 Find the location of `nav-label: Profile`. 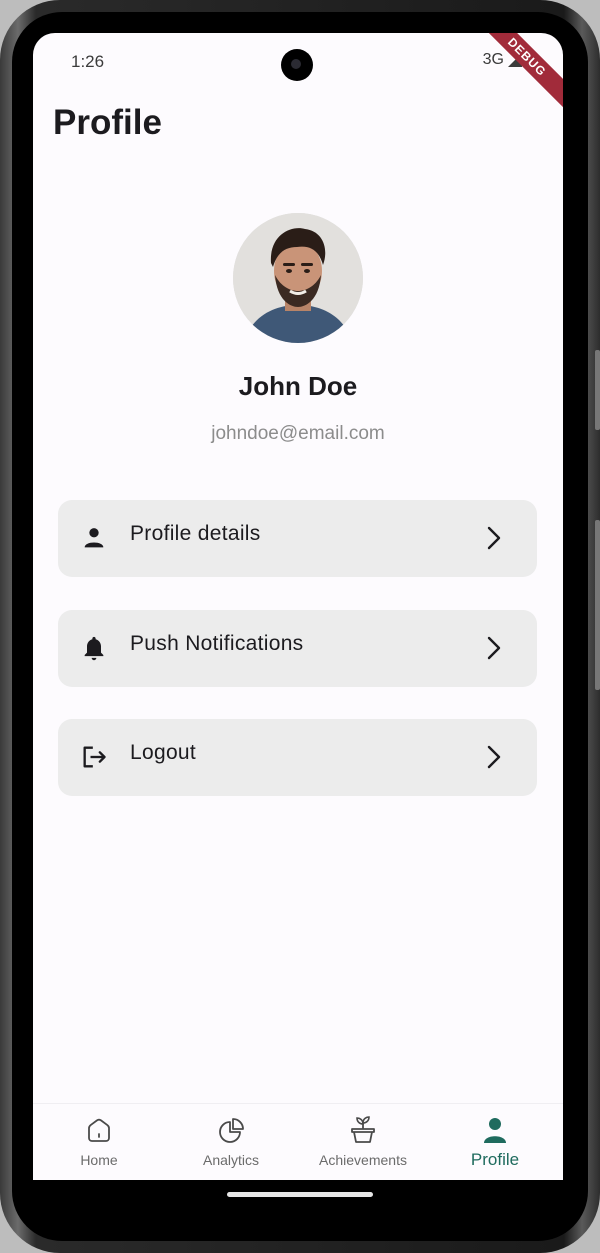

nav-label: Profile is located at coordinates (495, 1159).